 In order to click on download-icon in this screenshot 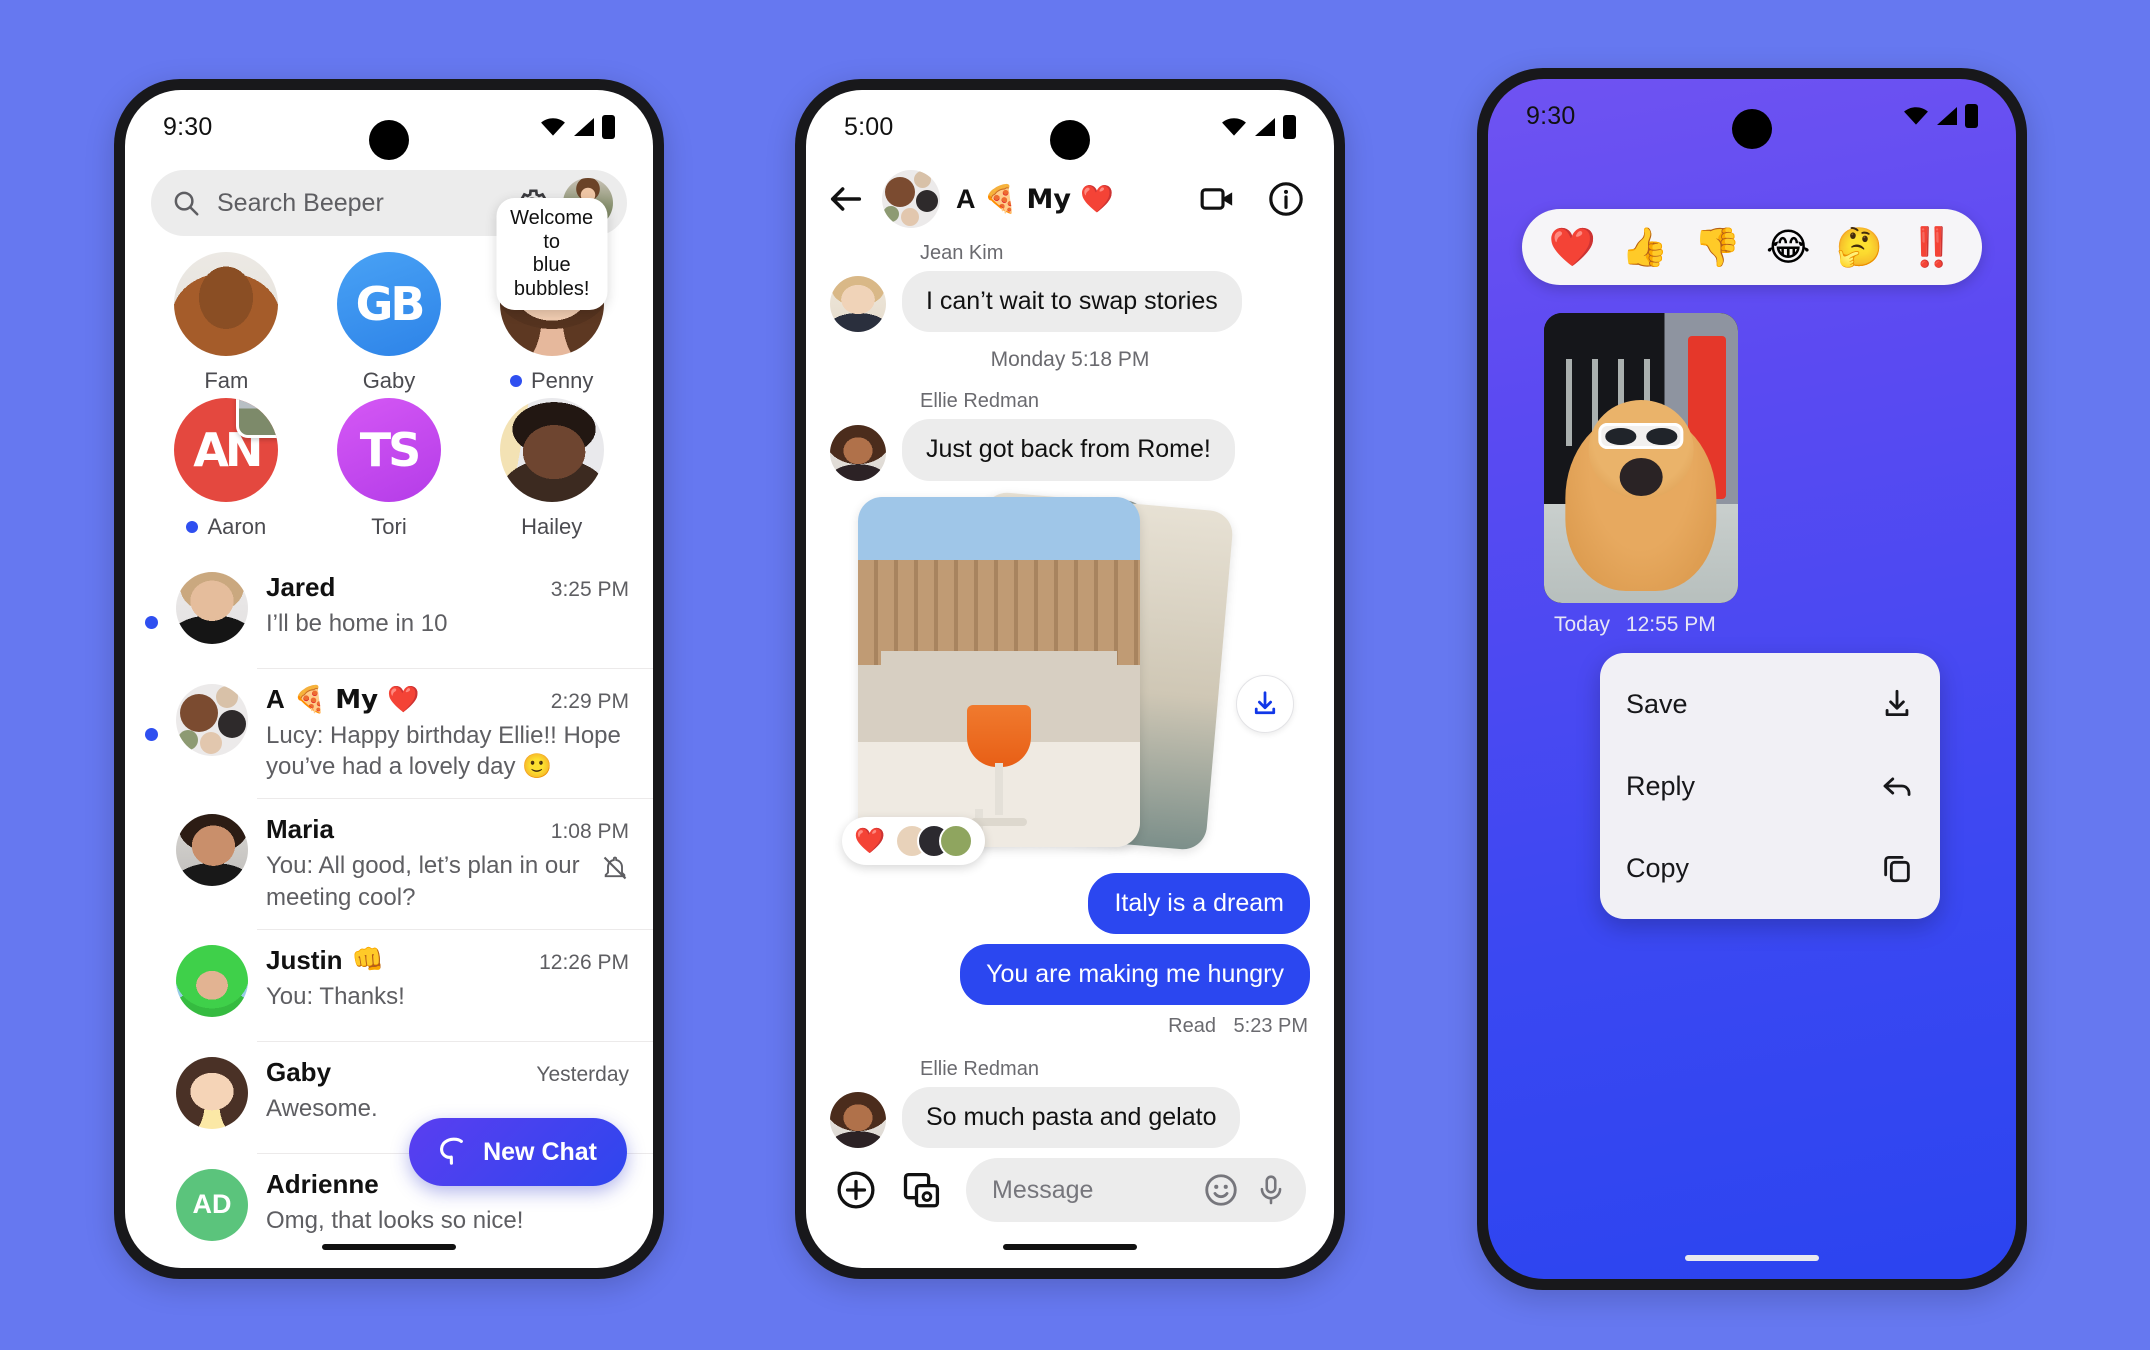, I will do `click(1897, 703)`.